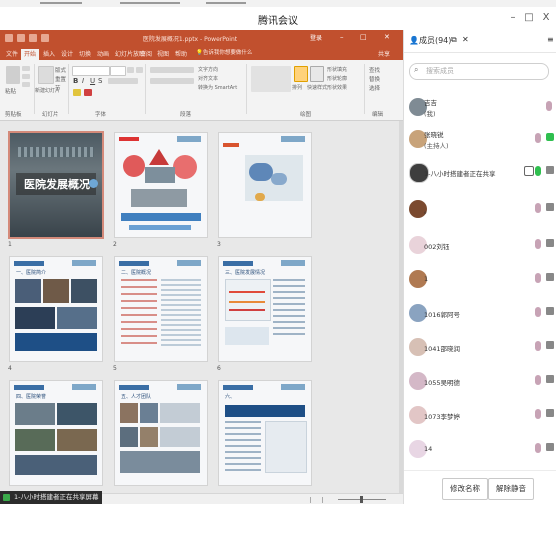  I want to click on members-tab: 👤成员(94), so click(430, 40).